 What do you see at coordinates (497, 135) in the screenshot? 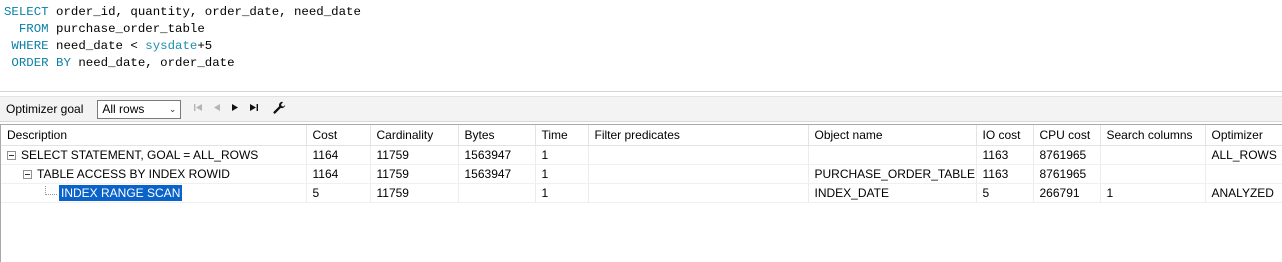
I see `column-header: Bytes` at bounding box center [497, 135].